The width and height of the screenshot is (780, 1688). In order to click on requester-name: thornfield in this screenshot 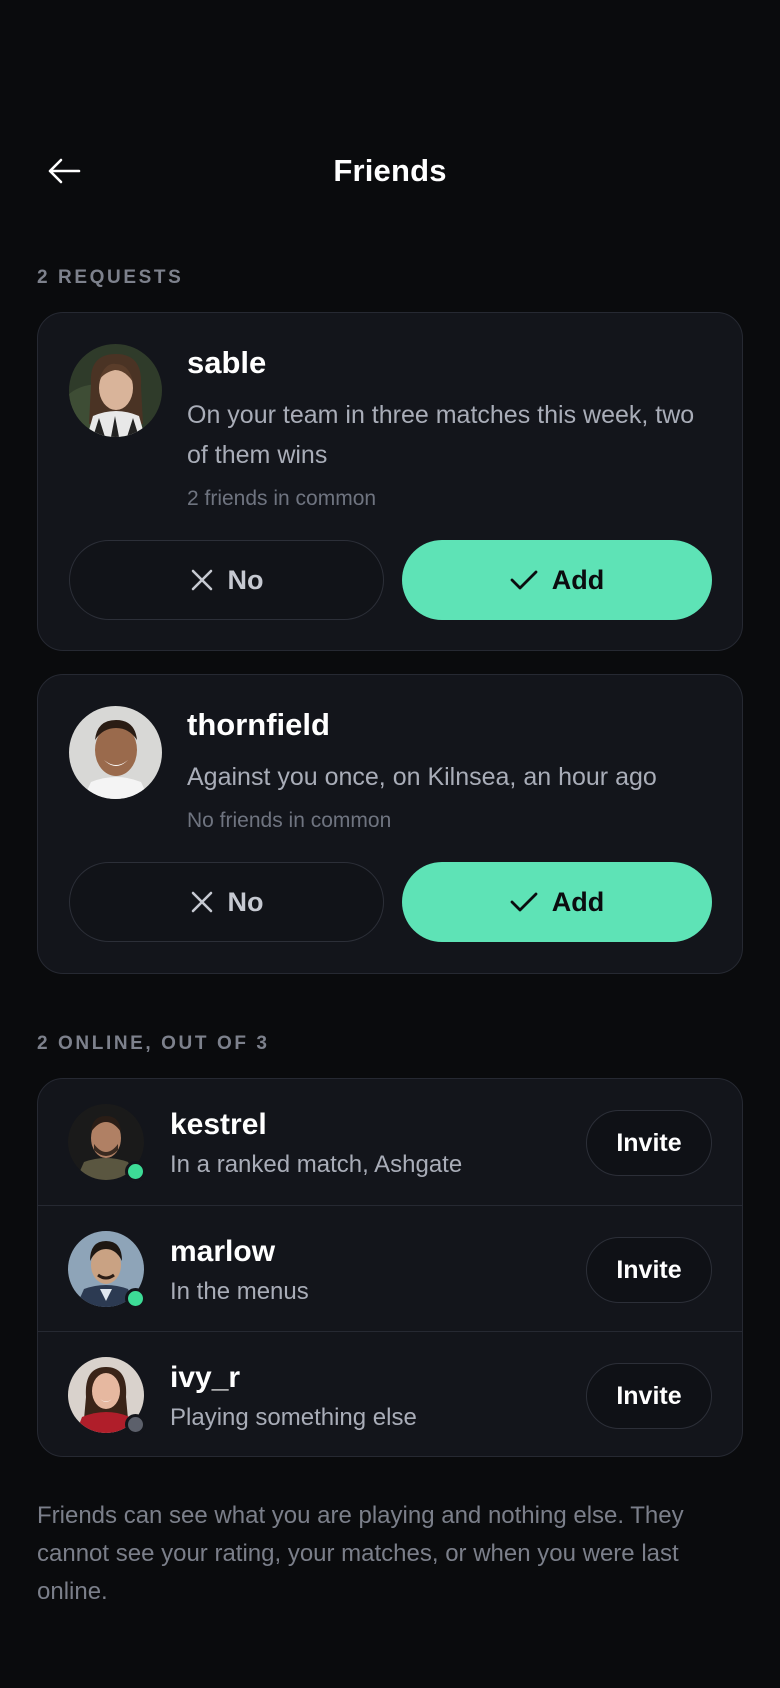, I will do `click(258, 724)`.